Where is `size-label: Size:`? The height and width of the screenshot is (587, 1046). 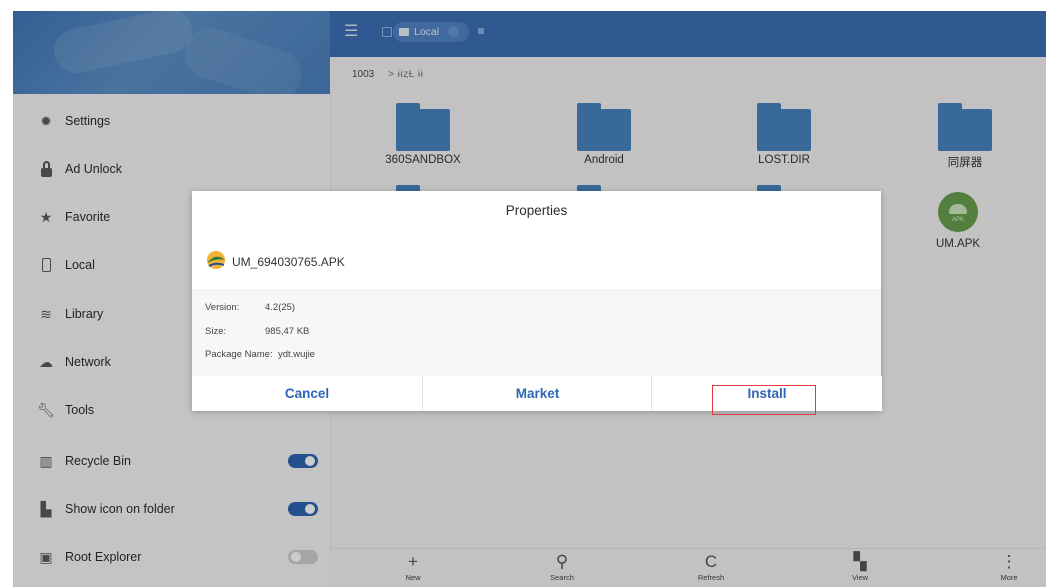 size-label: Size: is located at coordinates (216, 331).